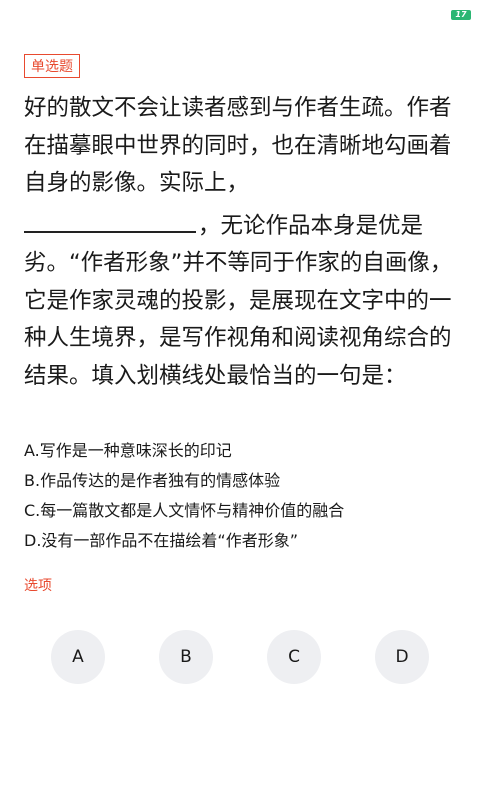  What do you see at coordinates (52, 66) in the screenshot?
I see `question-type-tag: 单选题` at bounding box center [52, 66].